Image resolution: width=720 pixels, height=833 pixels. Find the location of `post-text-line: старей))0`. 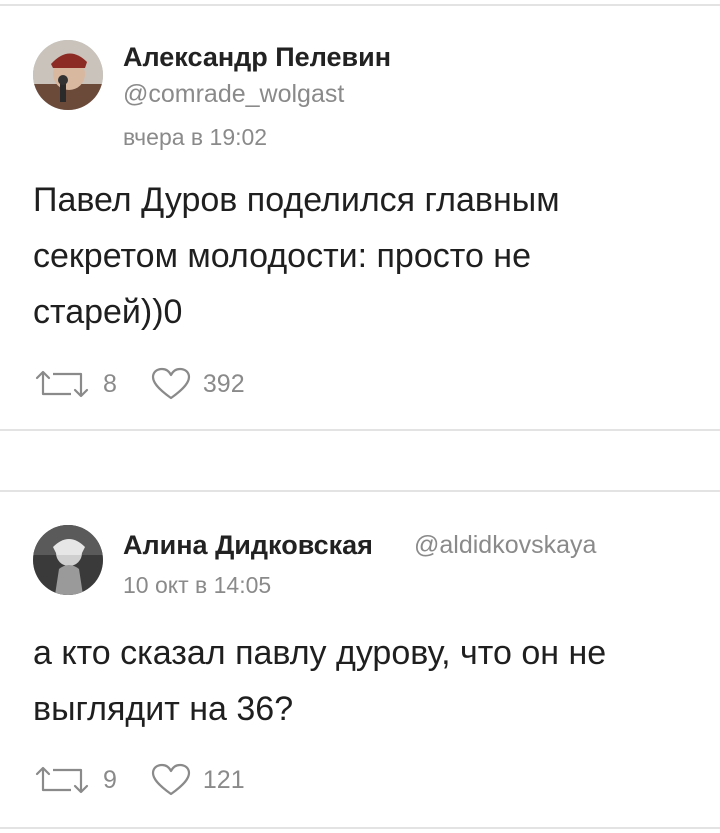

post-text-line: старей))0 is located at coordinates (108, 312).